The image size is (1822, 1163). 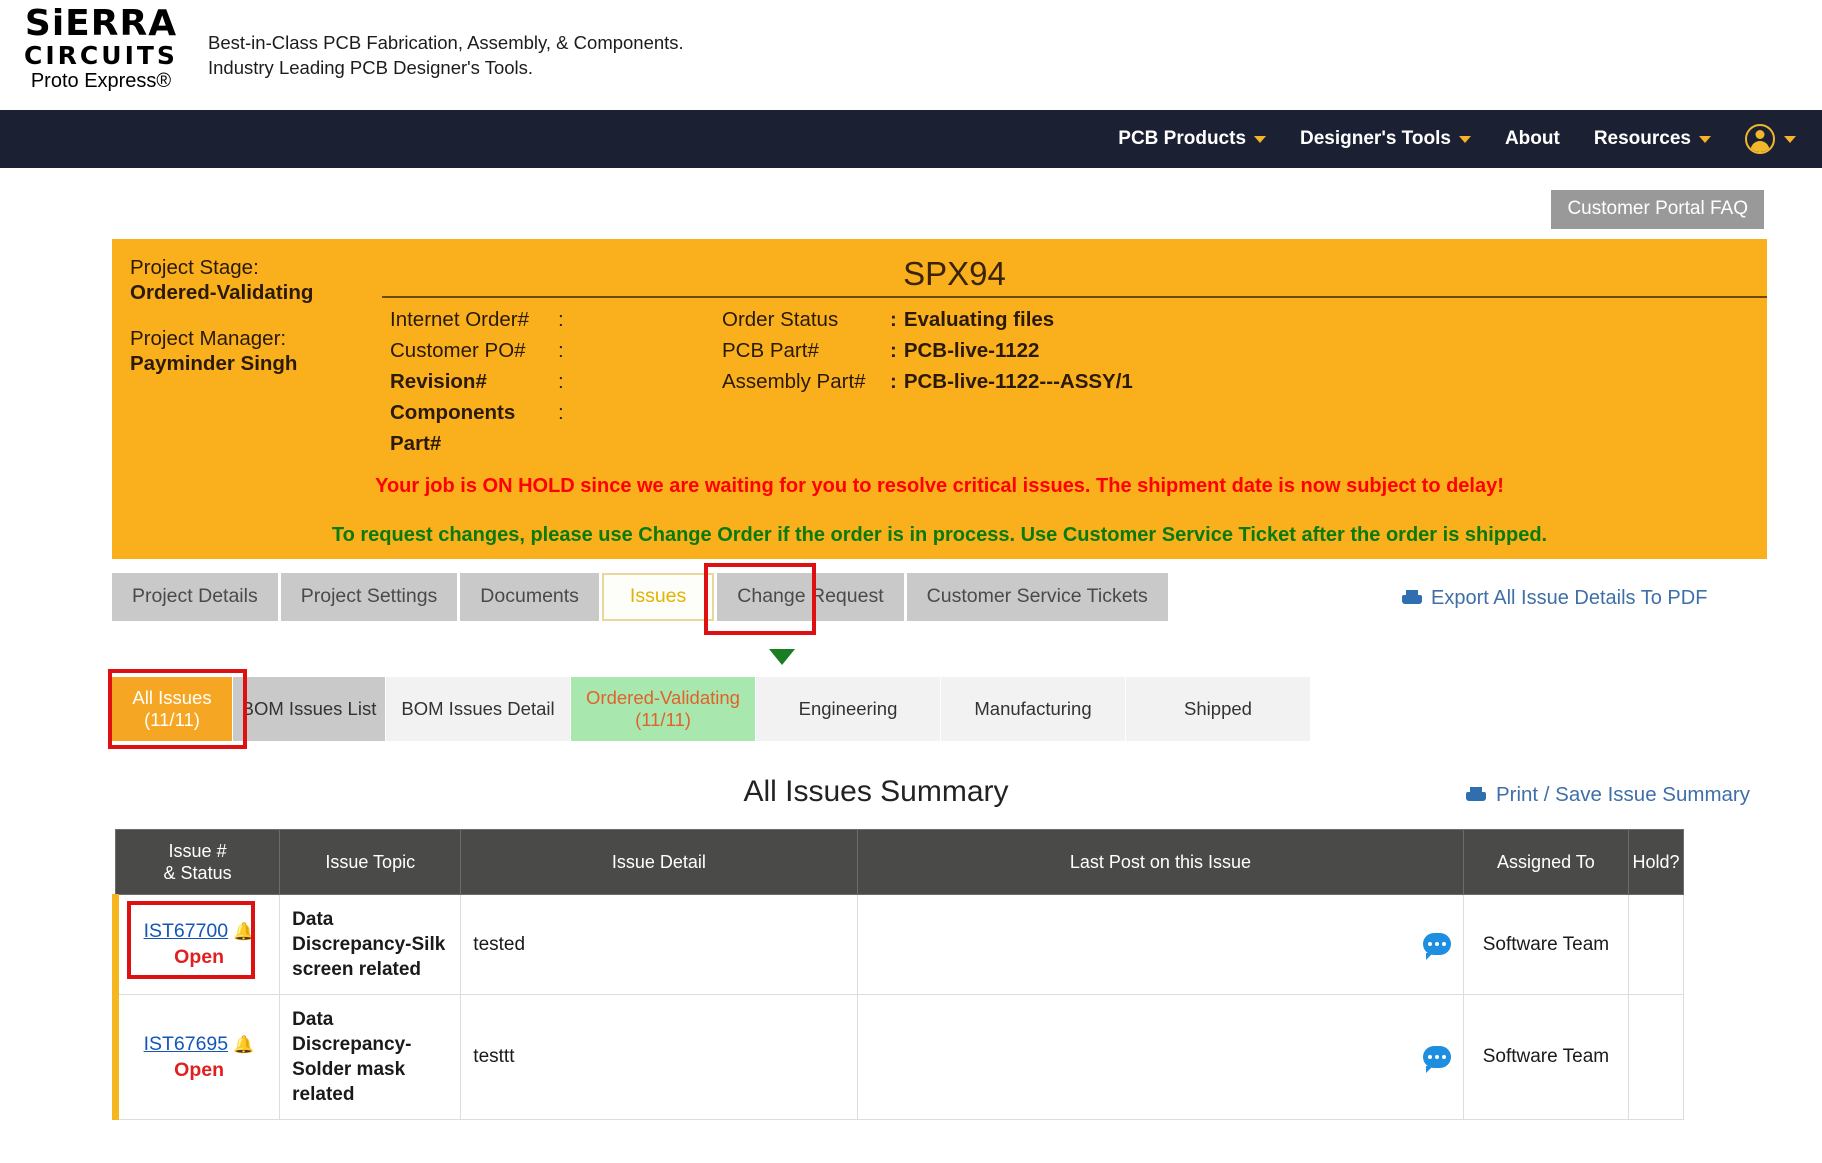 What do you see at coordinates (663, 719) in the screenshot?
I see `subtab-count: (11/11)` at bounding box center [663, 719].